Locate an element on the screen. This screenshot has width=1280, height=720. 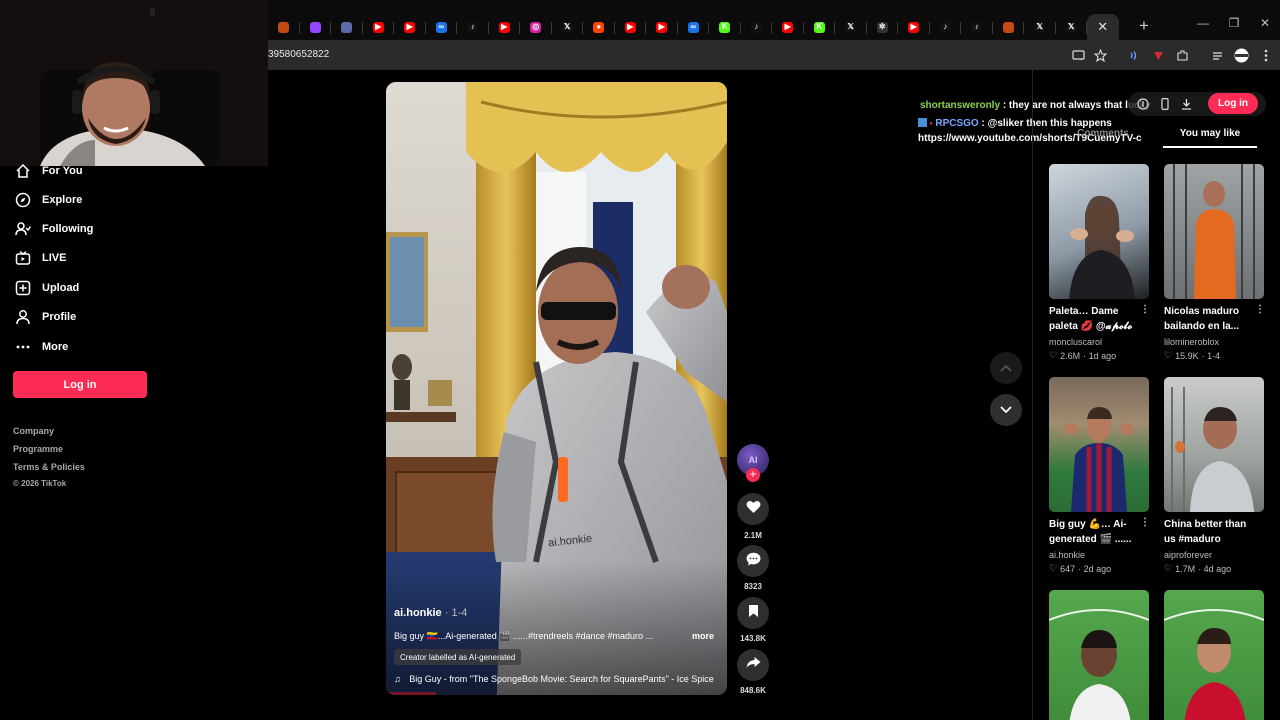
like-button is located at coordinates (753, 509).